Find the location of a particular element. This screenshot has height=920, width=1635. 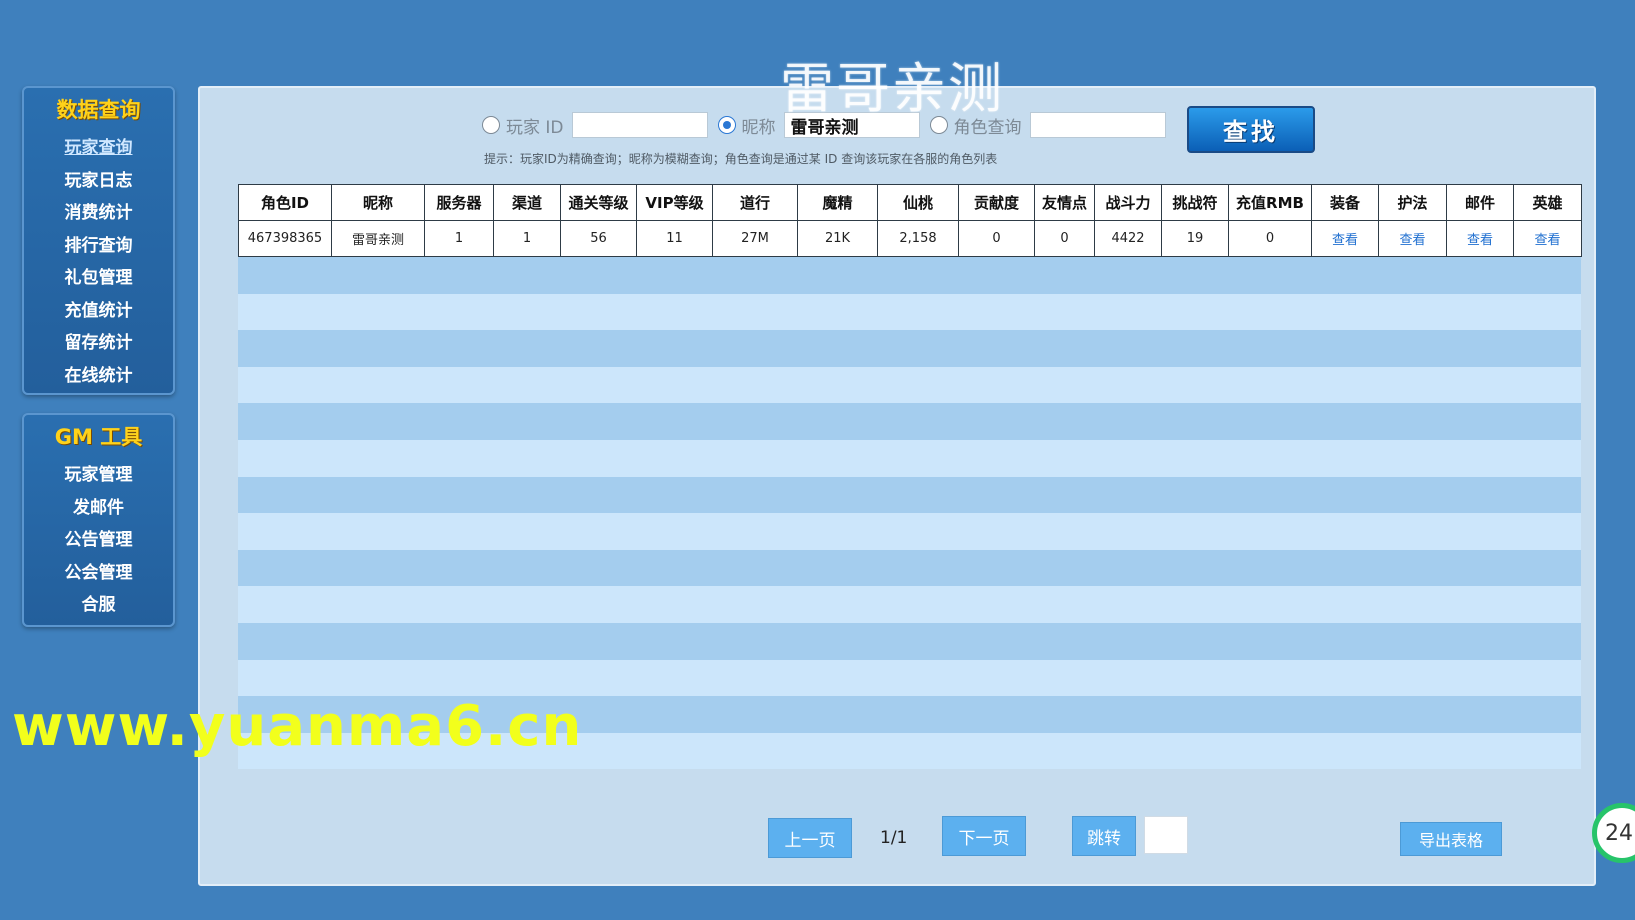

col-role-id: 角色ID is located at coordinates (285, 202).